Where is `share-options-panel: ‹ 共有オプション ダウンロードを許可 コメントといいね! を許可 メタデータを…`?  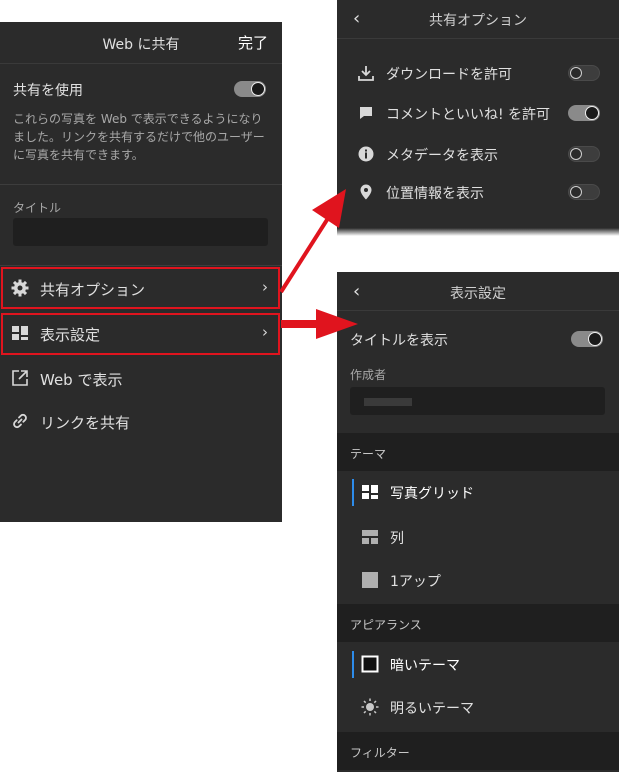 share-options-panel: ‹ 共有オプション ダウンロードを許可 コメントといいね! を許可 メタデータを… is located at coordinates (478, 118).